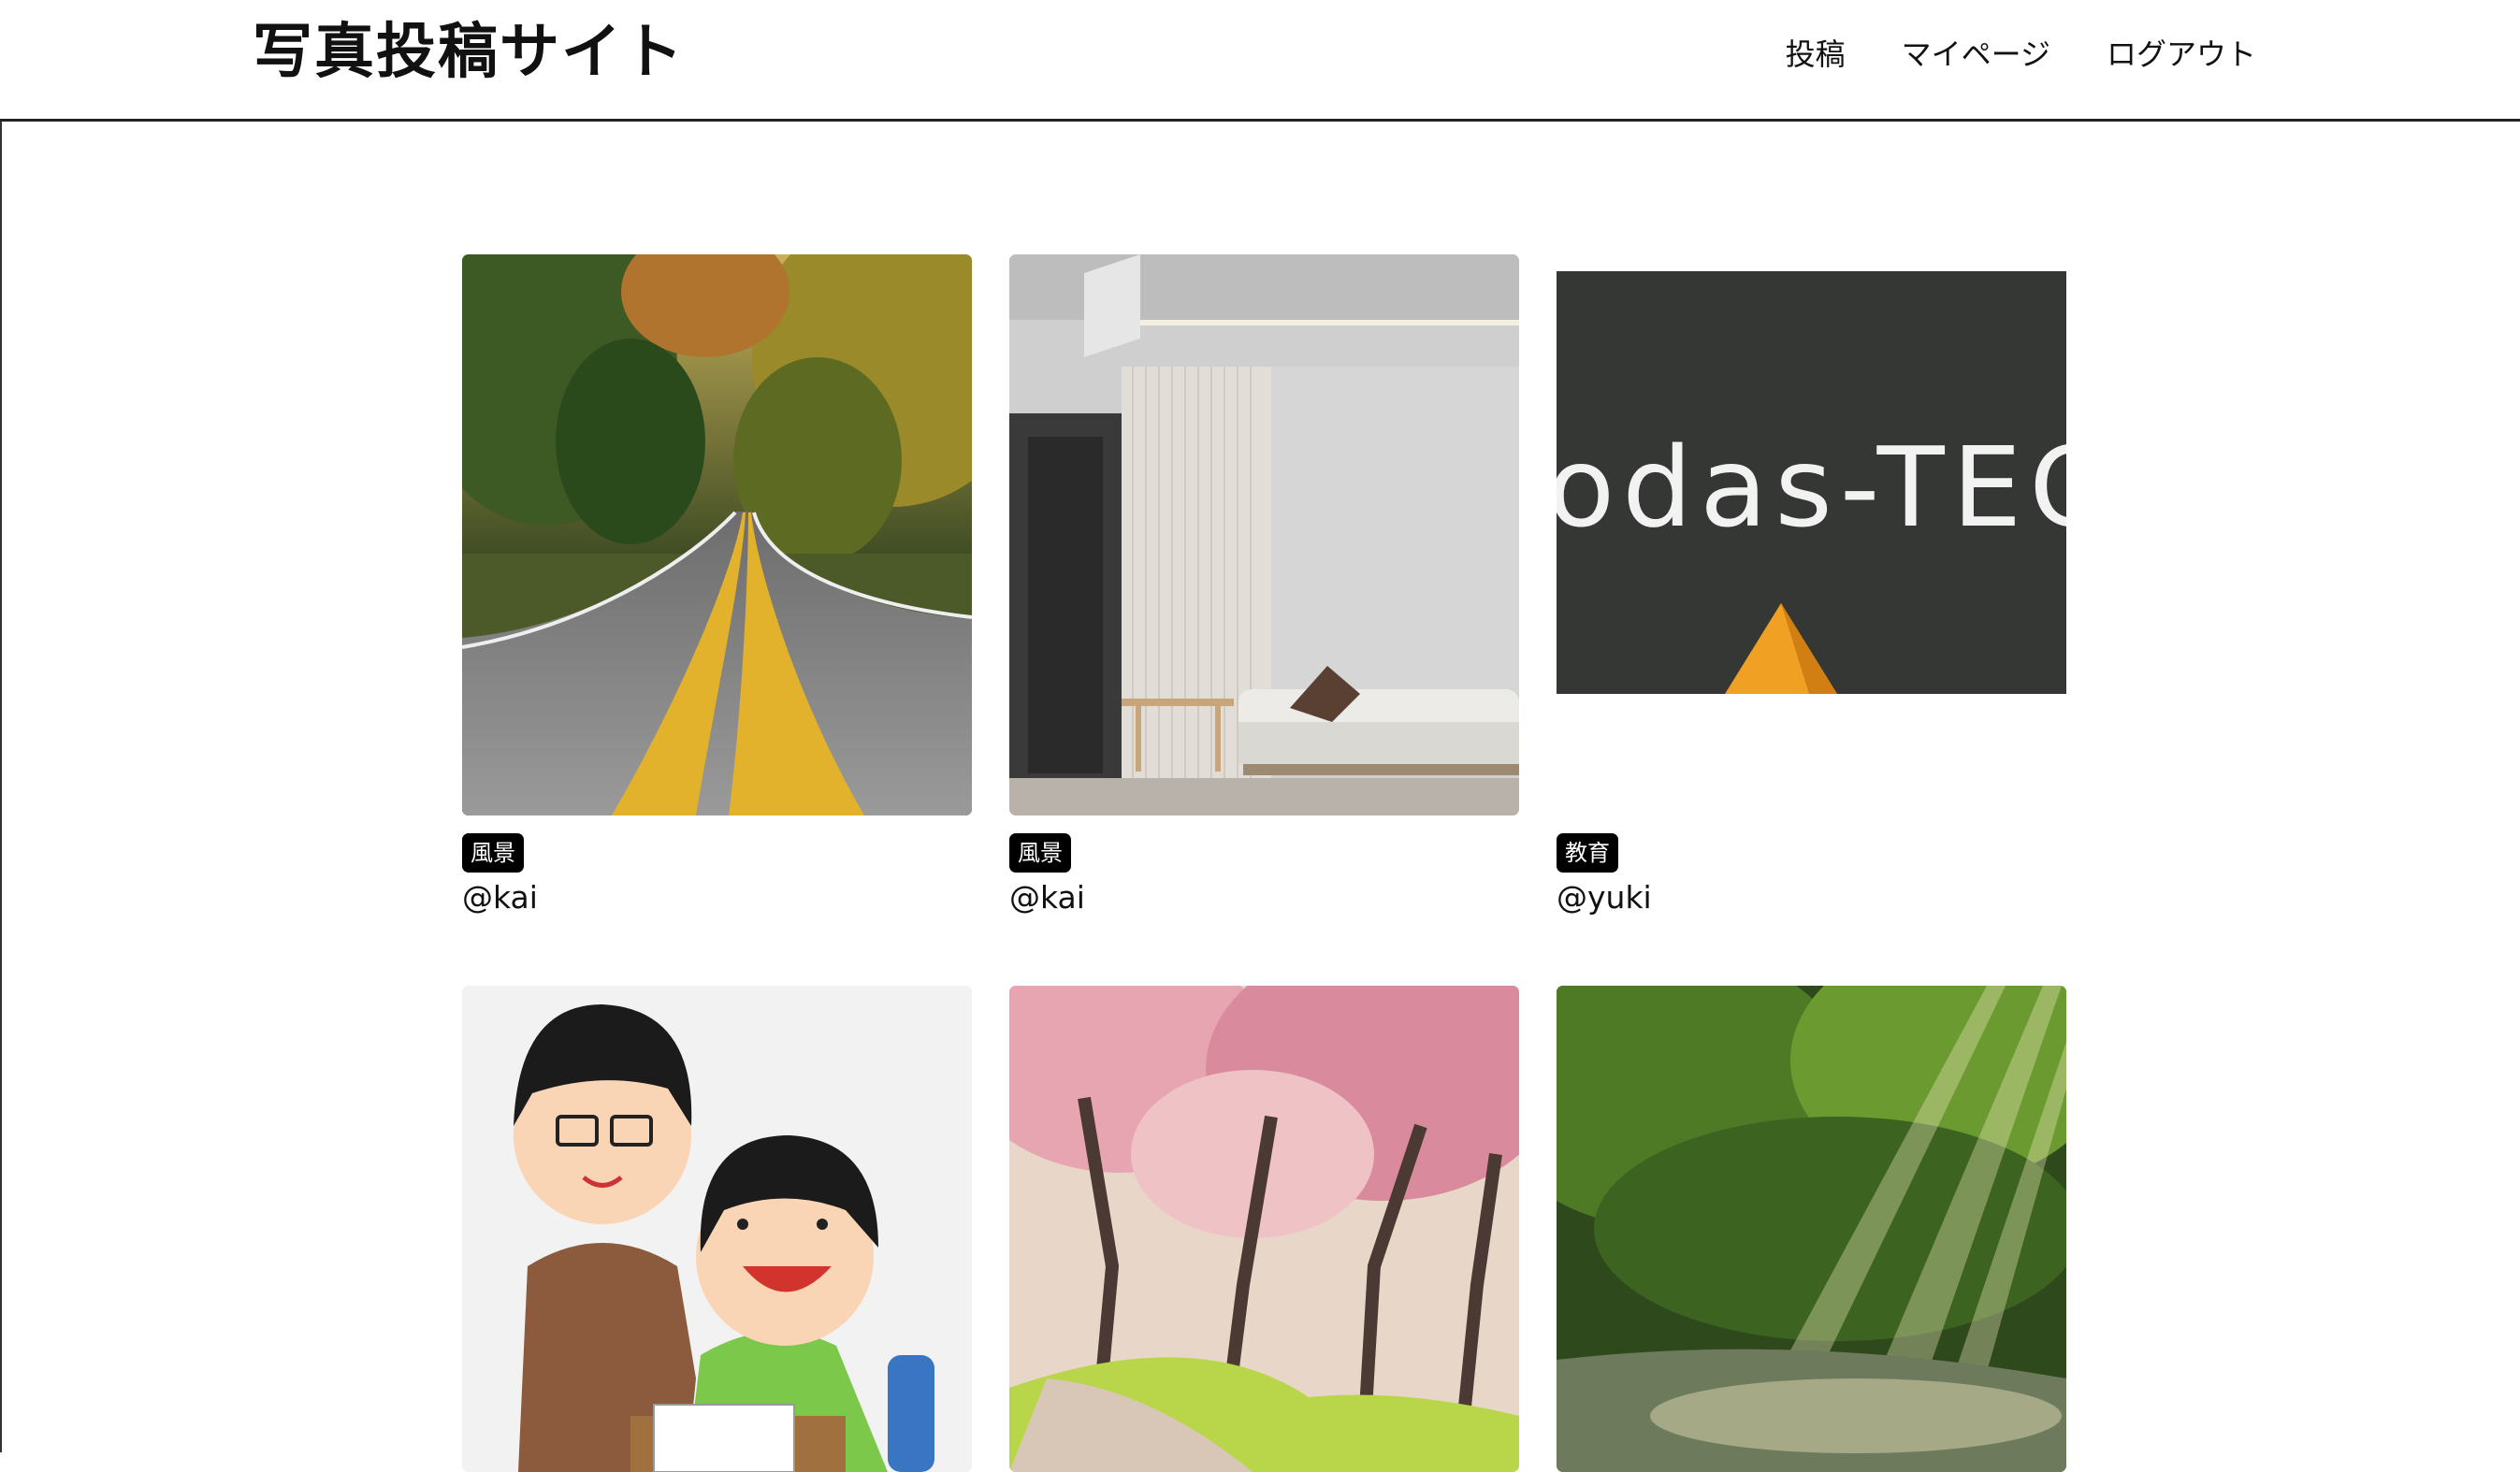  I want to click on nav-mypage-link: マイページ, so click(1976, 55).